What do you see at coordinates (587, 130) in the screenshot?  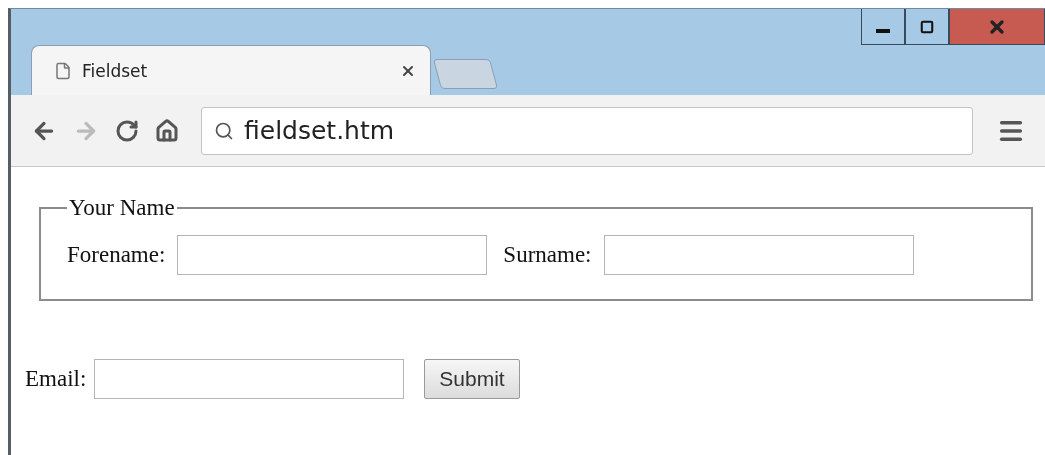 I see `address-bar: fieldset.htm` at bounding box center [587, 130].